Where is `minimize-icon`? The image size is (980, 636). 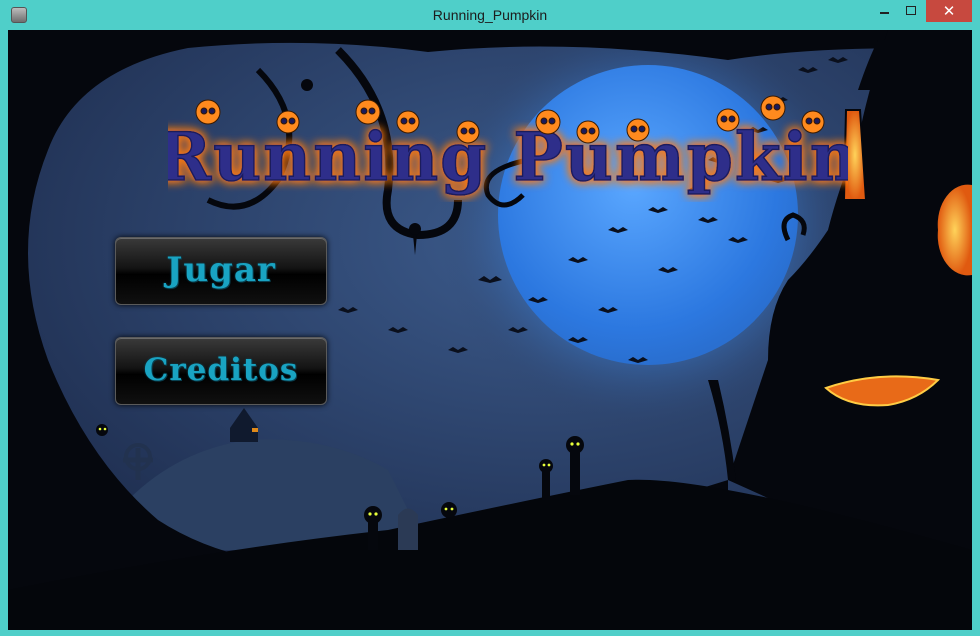 minimize-icon is located at coordinates (884, 13).